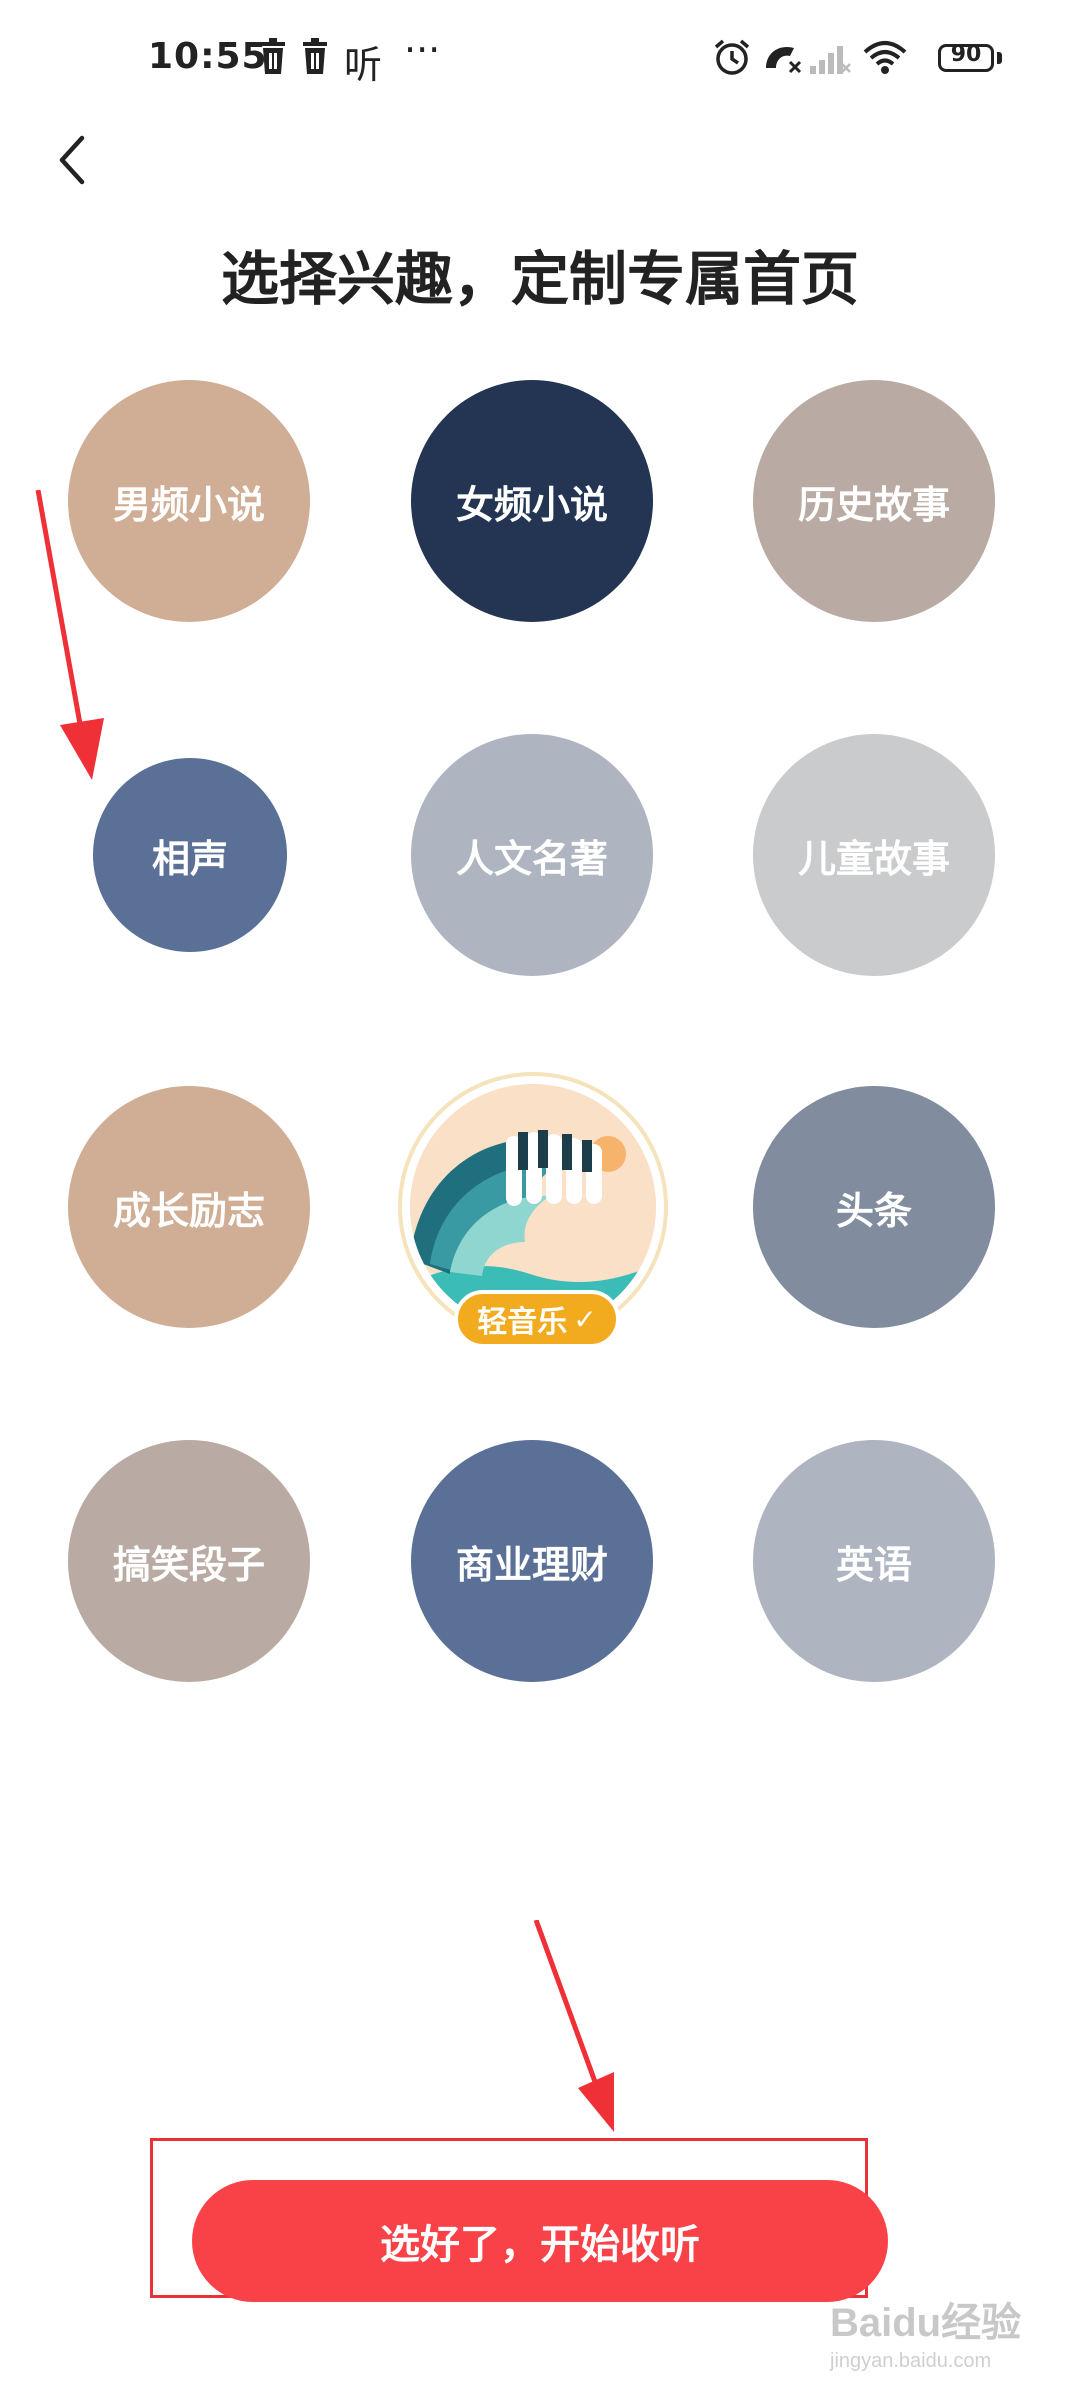 This screenshot has width=1080, height=2400. Describe the element at coordinates (999, 58) in the screenshot. I see `battery-cap` at that location.